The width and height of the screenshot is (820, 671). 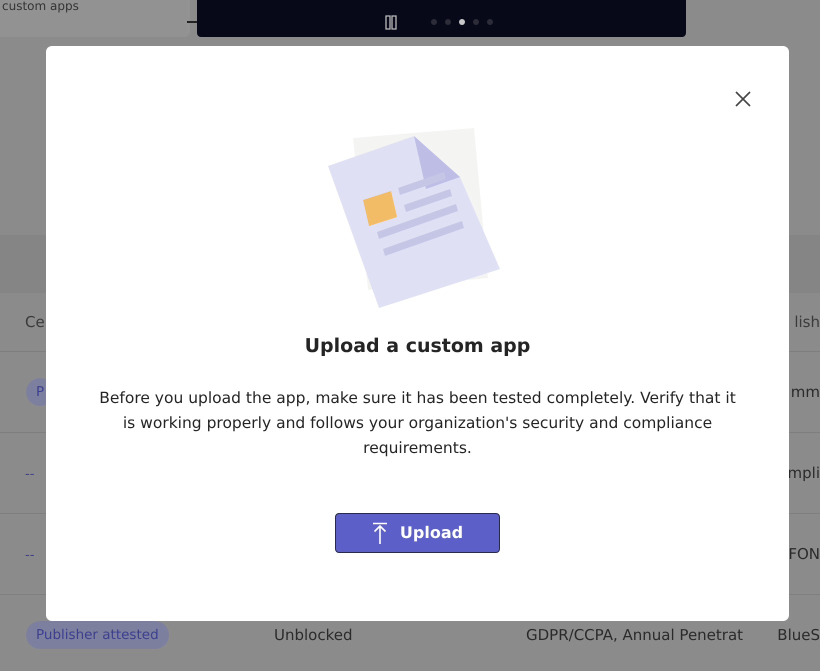 I want to click on pause-icon, so click(x=390, y=22).